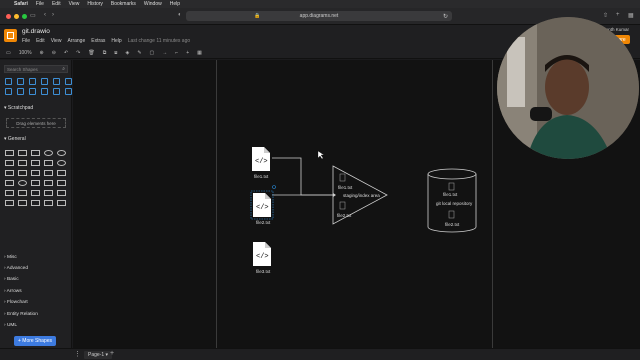 The width and height of the screenshot is (640, 360). What do you see at coordinates (451, 186) in the screenshot?
I see `repo-file1-icon` at bounding box center [451, 186].